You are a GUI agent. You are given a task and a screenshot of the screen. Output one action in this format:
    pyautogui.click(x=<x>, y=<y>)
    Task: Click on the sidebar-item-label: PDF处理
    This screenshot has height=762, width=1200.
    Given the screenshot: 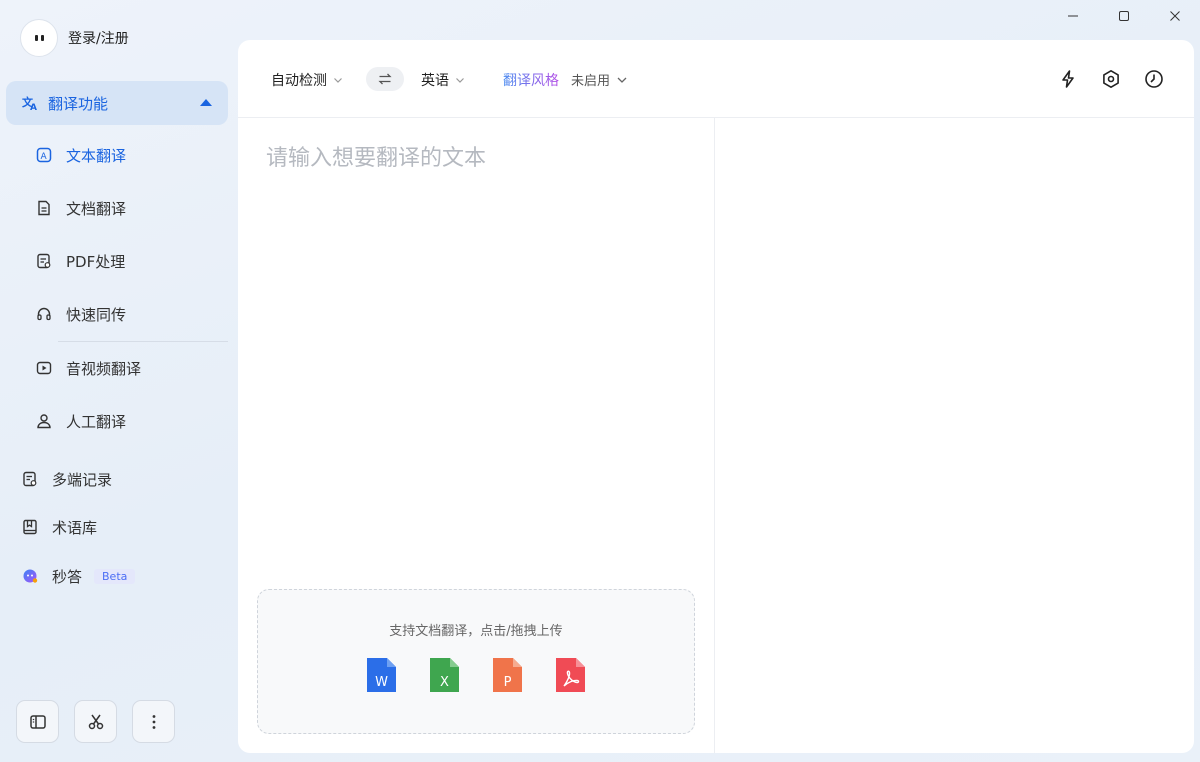 What is the action you would take?
    pyautogui.click(x=96, y=261)
    